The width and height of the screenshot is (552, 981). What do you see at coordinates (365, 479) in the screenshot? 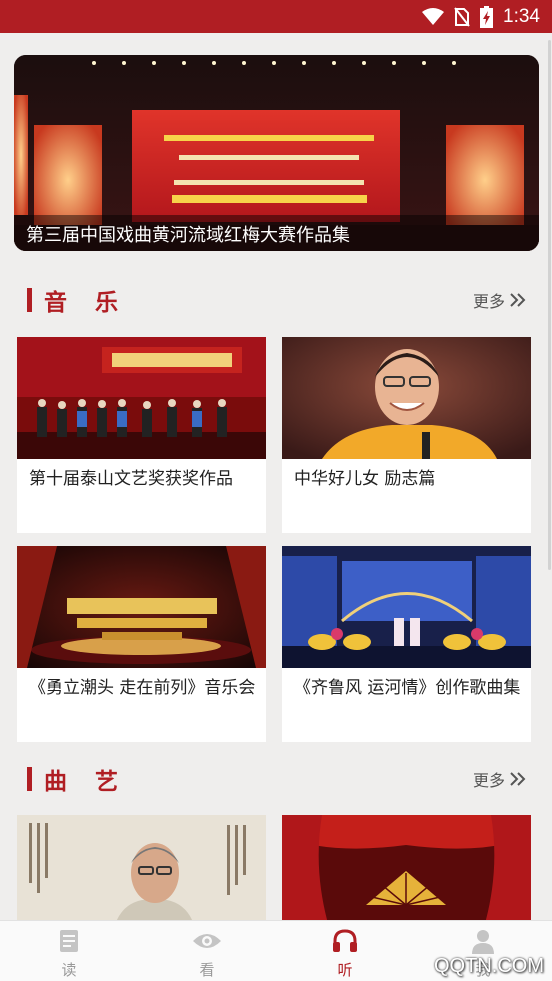
I see `card-title: 中华好儿女 励志篇` at bounding box center [365, 479].